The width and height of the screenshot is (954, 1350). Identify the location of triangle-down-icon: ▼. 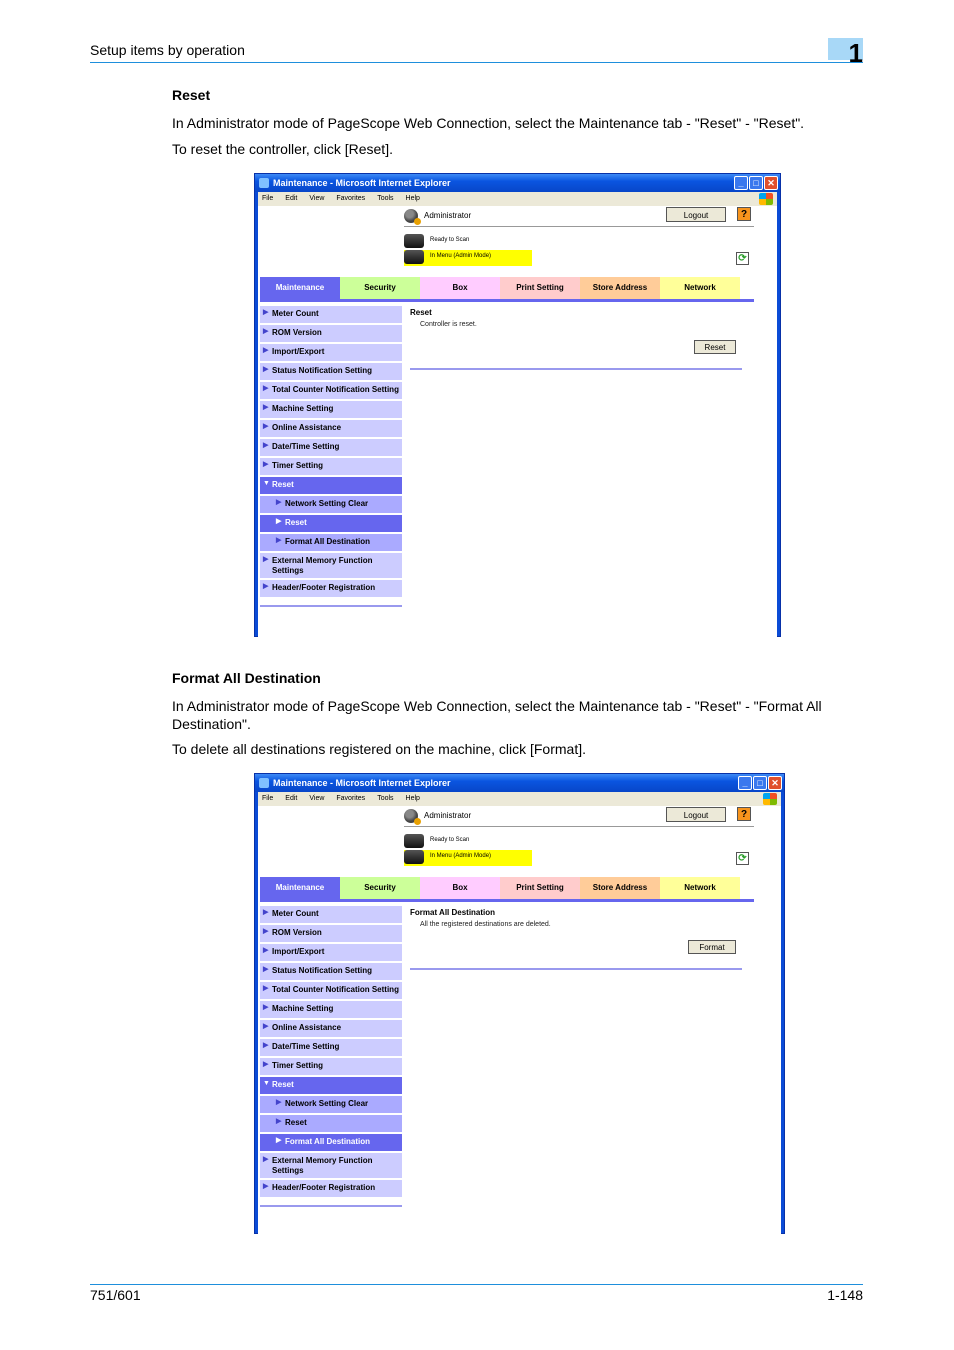
(266, 1083).